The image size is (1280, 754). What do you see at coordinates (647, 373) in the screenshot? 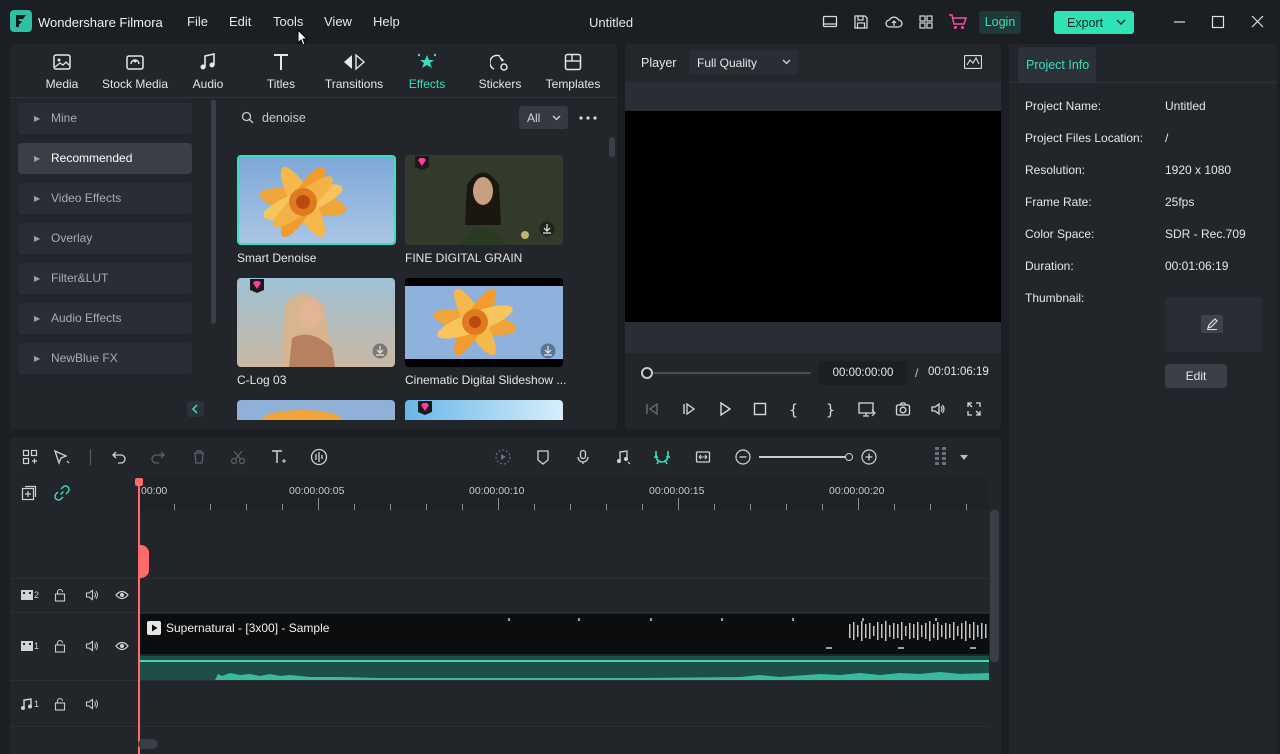
I see `playhead-knob` at bounding box center [647, 373].